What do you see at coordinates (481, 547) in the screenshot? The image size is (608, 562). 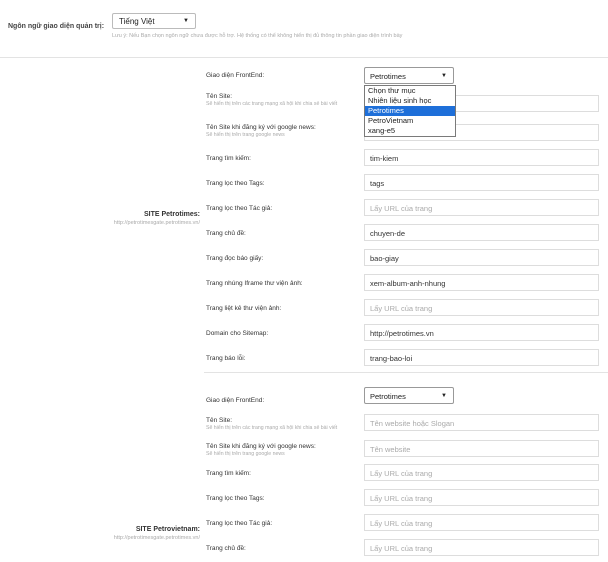 I see `topic-page-input: Lấy URL của trang` at bounding box center [481, 547].